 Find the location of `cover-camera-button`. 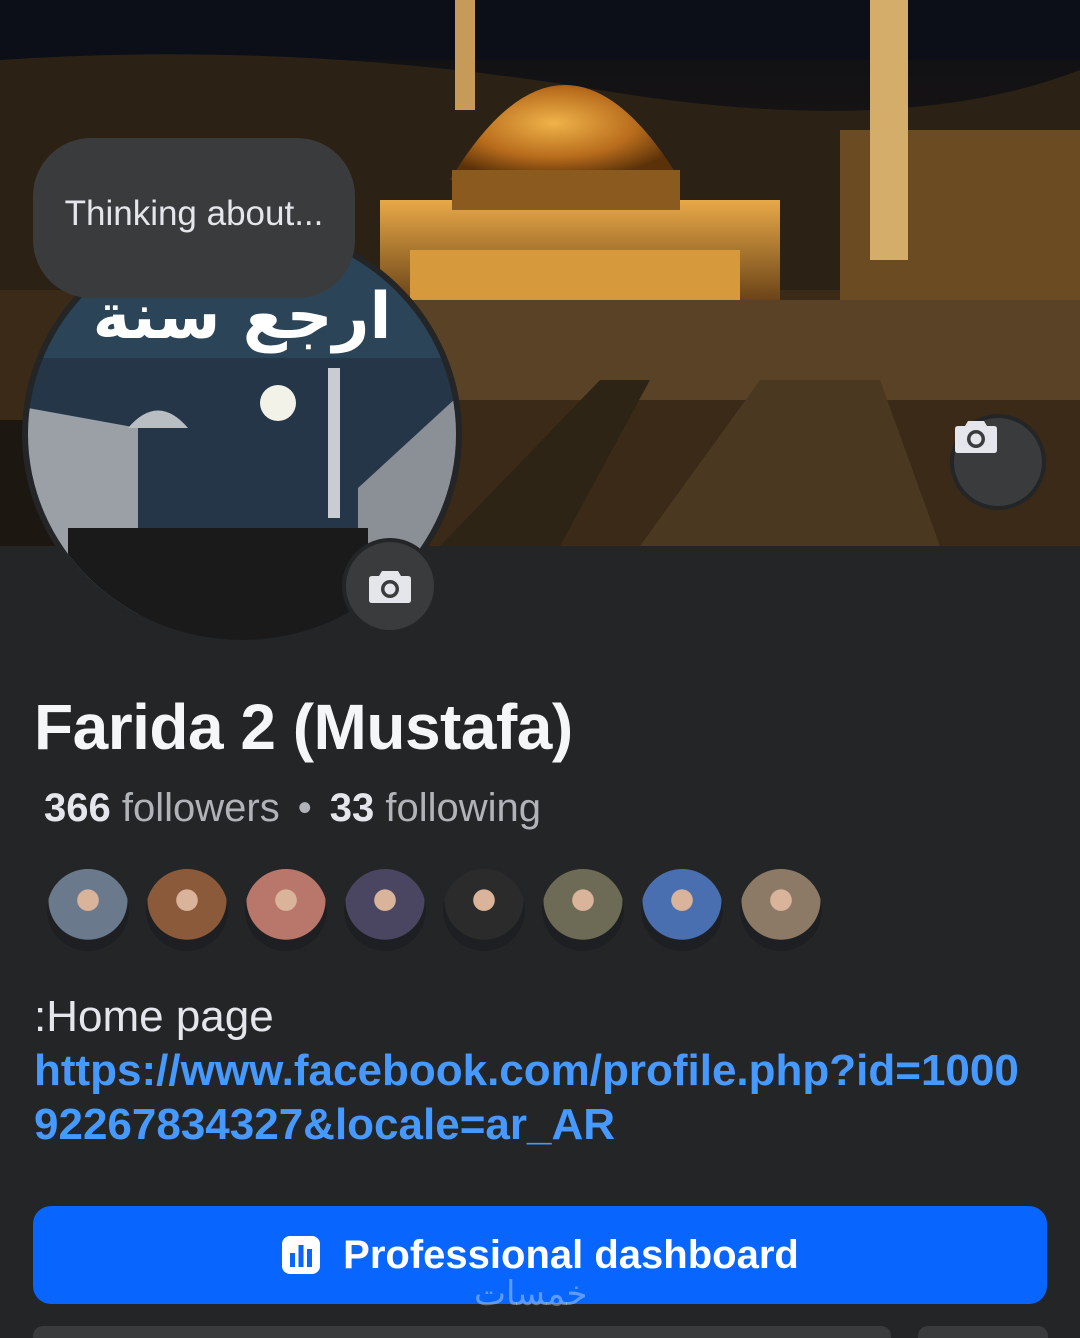

cover-camera-button is located at coordinates (998, 462).